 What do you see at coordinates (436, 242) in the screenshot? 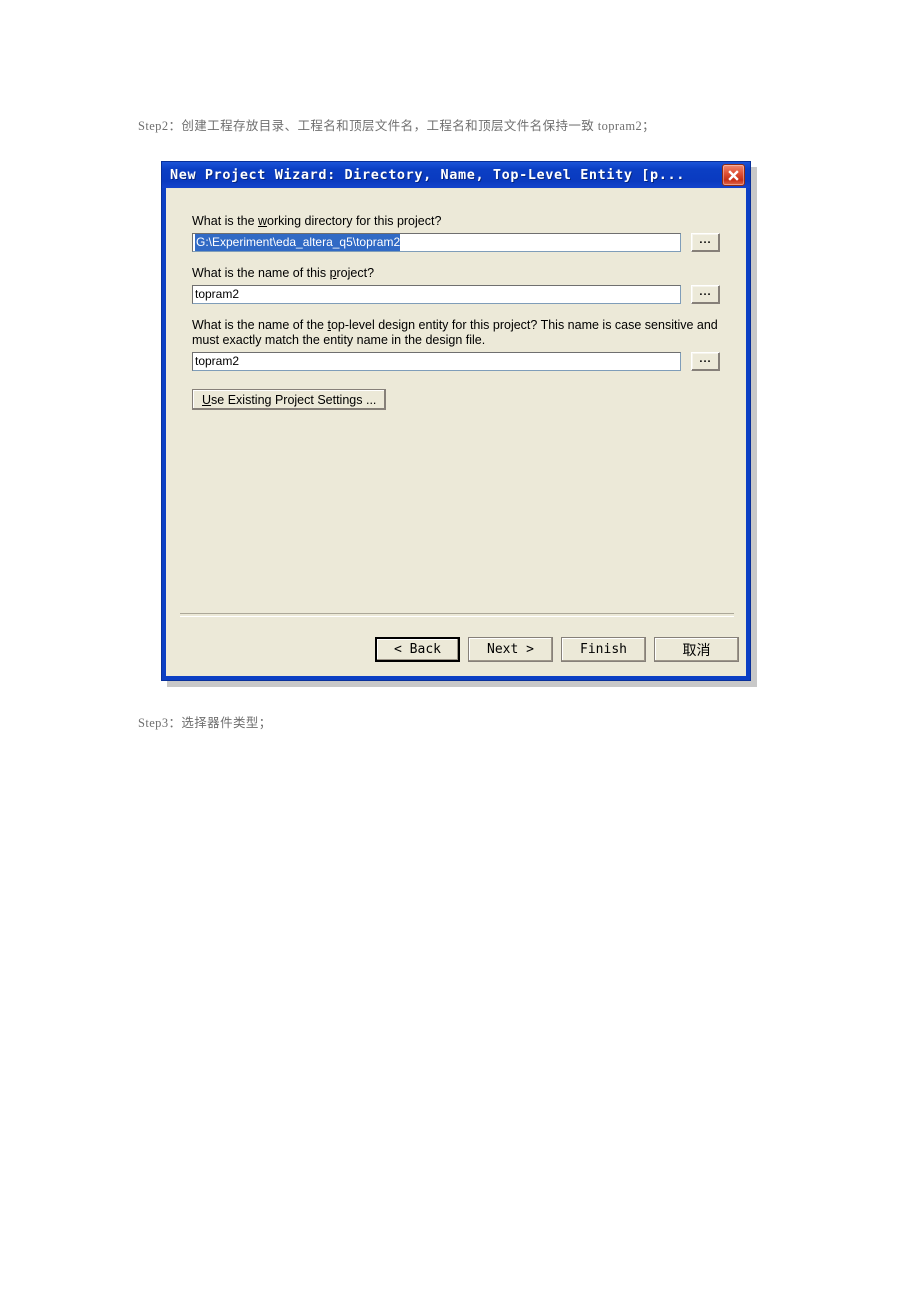
I see `working-directory-input: G:\Experiment\eda_altera_q5\topram2` at bounding box center [436, 242].